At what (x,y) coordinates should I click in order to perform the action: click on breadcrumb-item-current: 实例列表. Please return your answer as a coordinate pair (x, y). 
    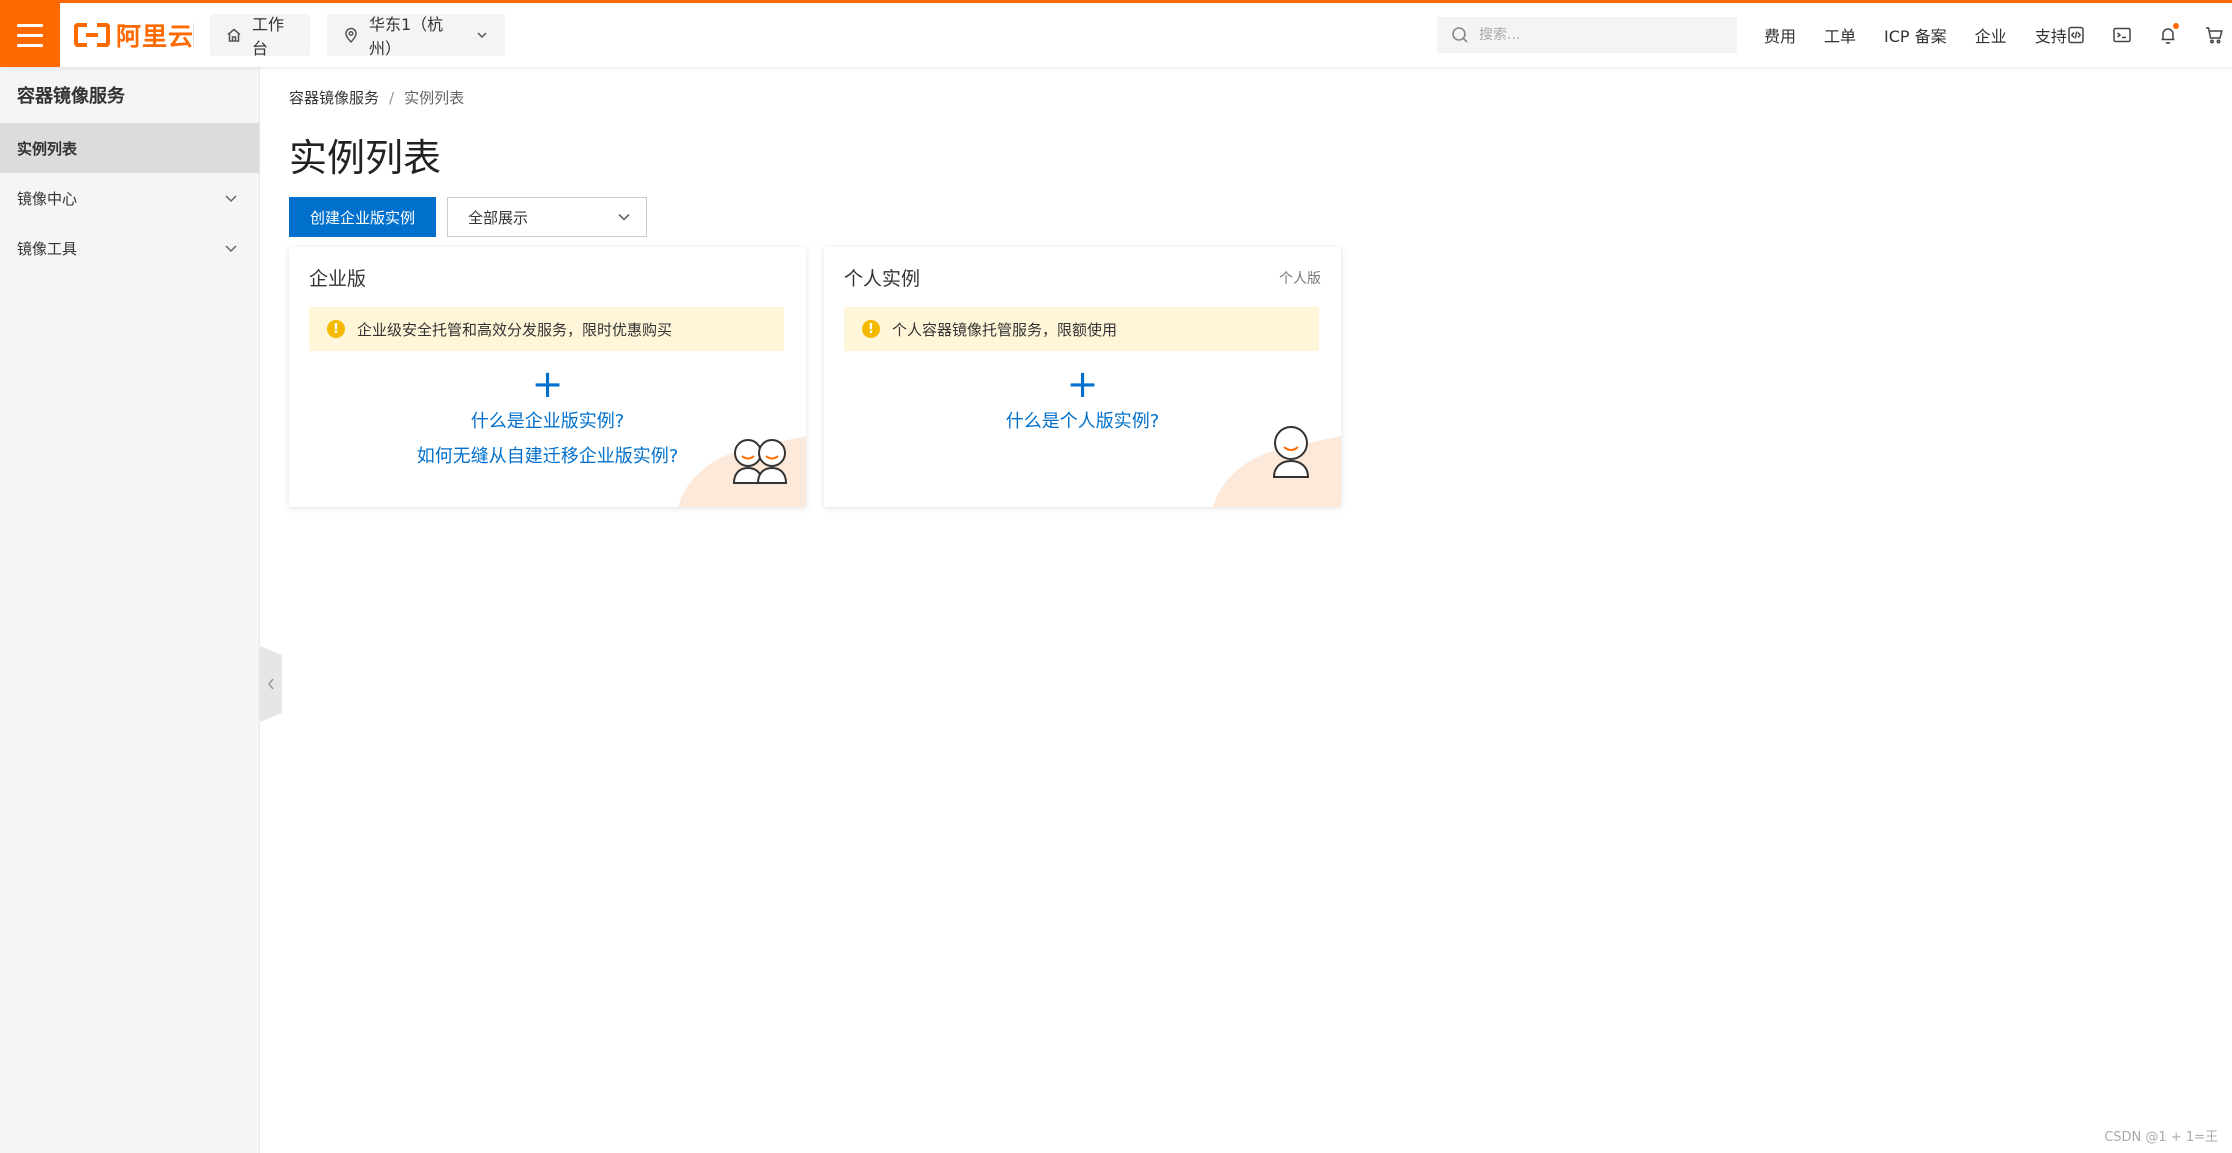
    Looking at the image, I should click on (434, 98).